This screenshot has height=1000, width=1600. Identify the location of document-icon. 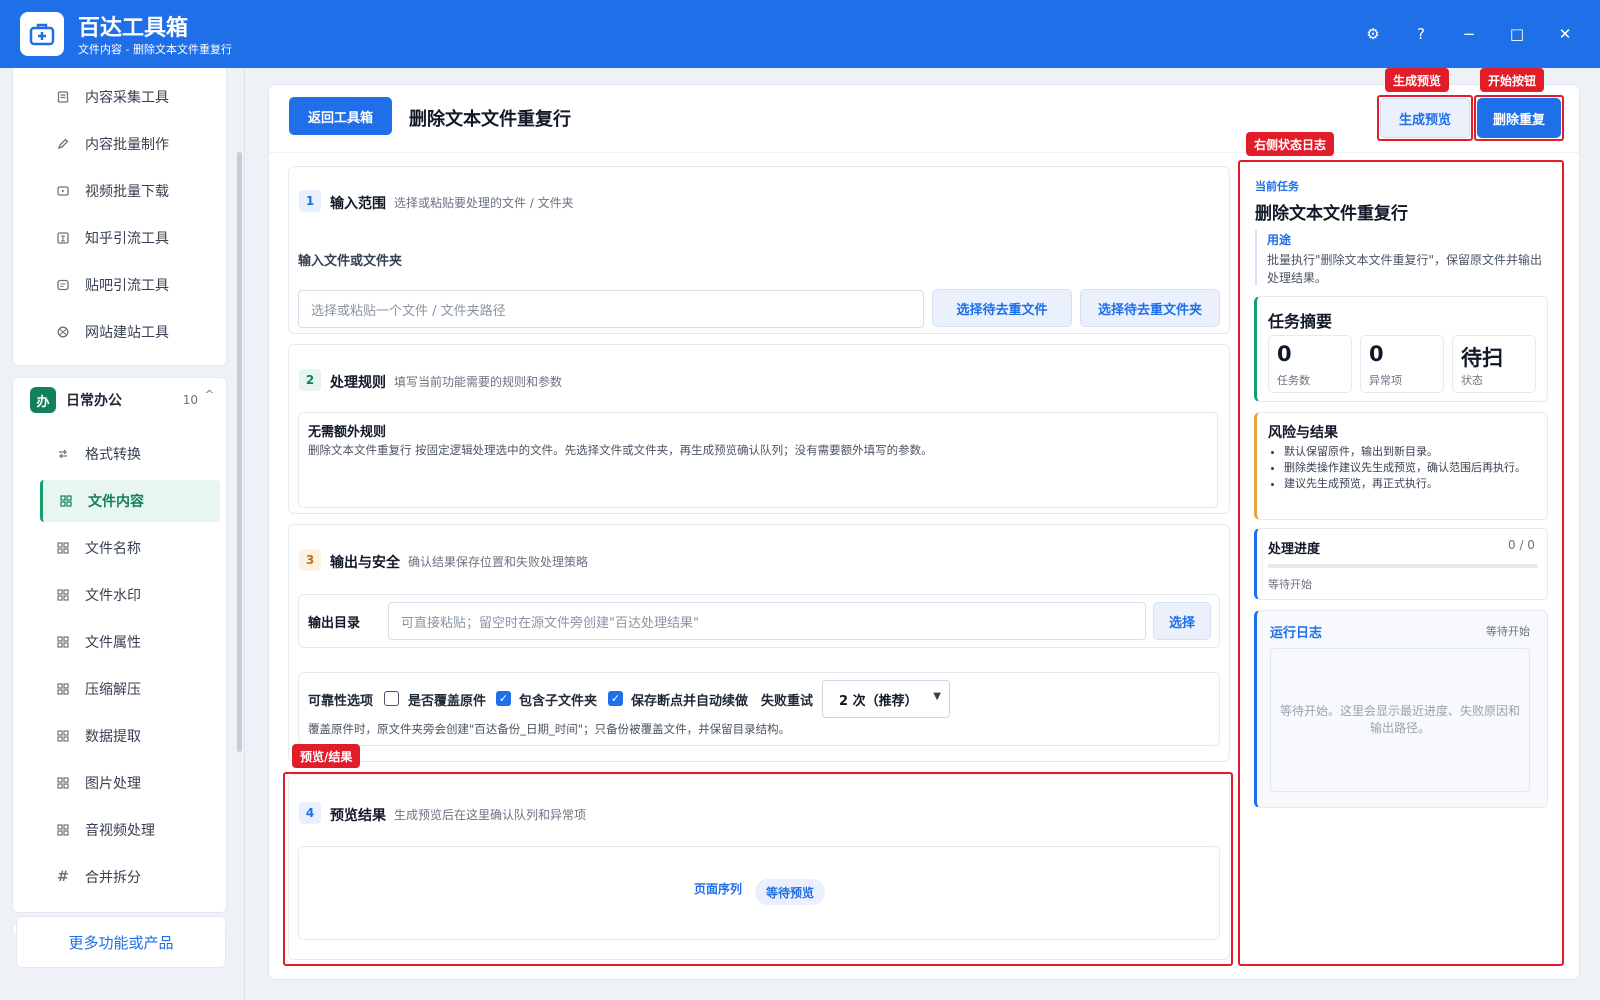
(63, 97).